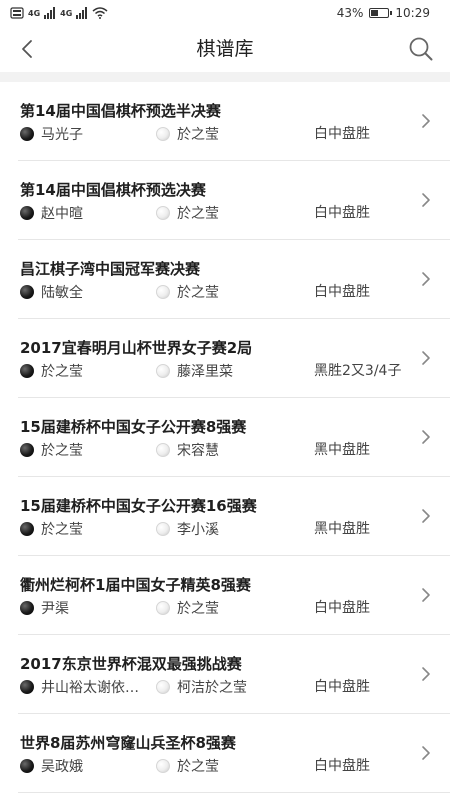 The height and width of the screenshot is (800, 450). I want to click on game-title: 世界8届苏州穹窿山兵圣杯8强赛, so click(128, 743).